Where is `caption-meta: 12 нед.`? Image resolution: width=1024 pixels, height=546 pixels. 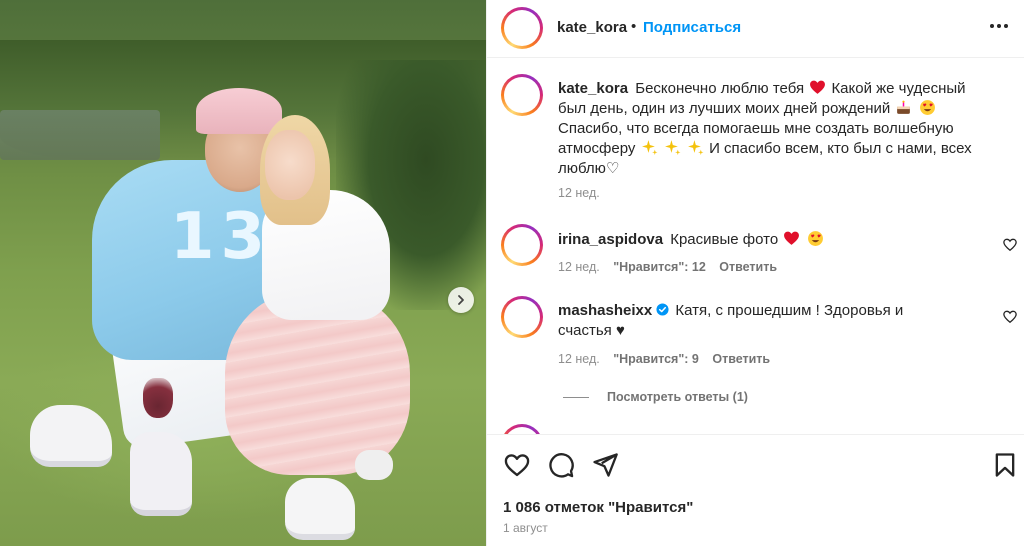
caption-meta: 12 нед. is located at coordinates (584, 193).